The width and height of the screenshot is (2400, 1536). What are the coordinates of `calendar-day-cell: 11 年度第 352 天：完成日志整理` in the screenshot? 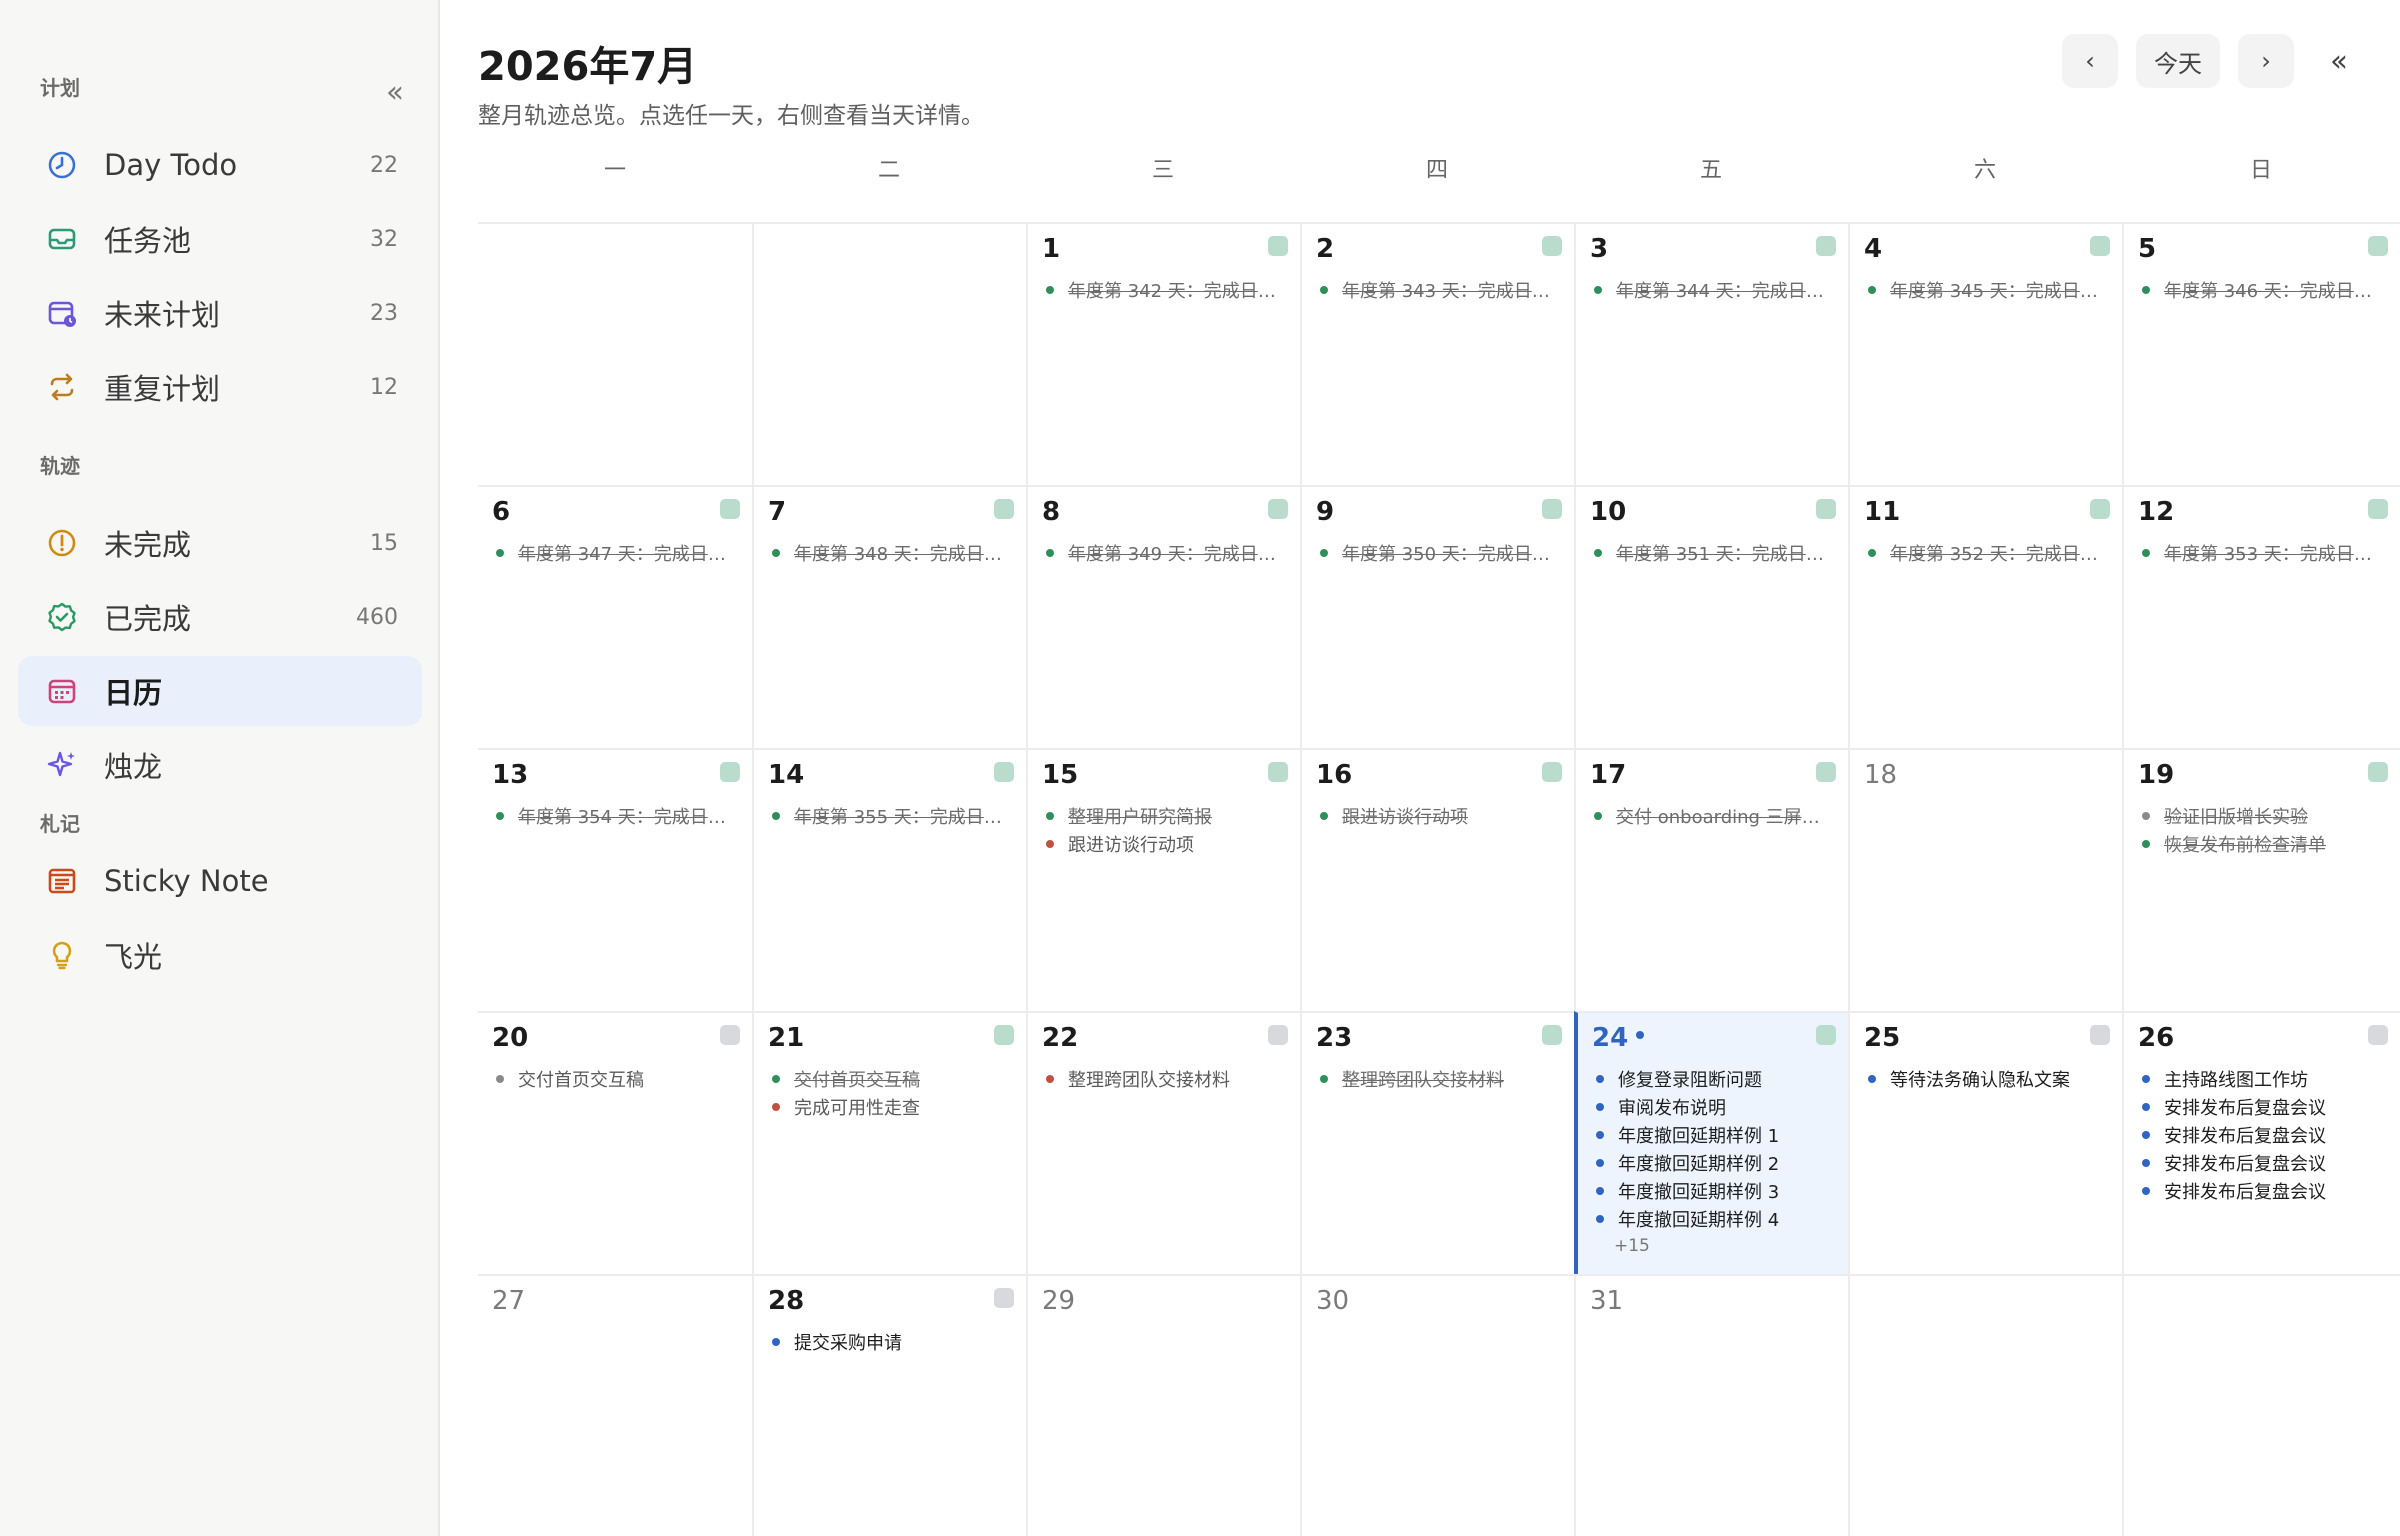 It's located at (1985, 616).